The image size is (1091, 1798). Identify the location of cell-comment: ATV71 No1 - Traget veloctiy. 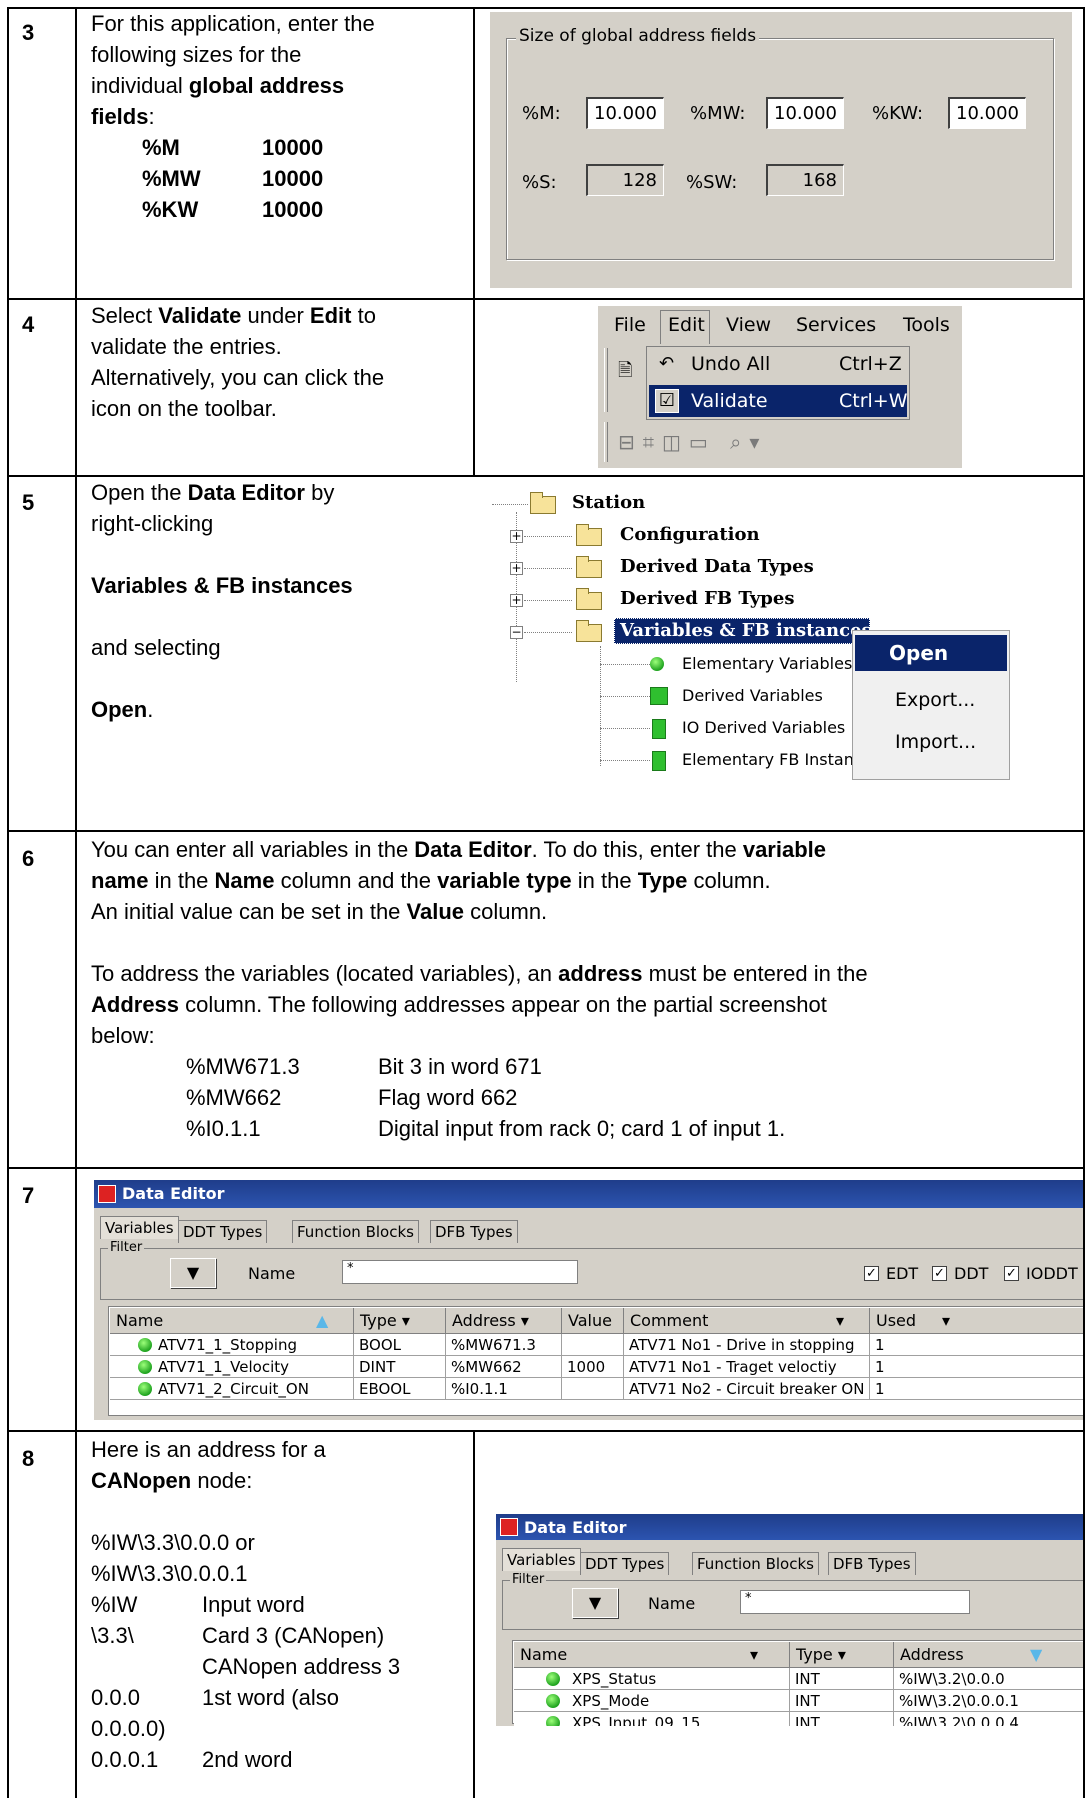
(747, 1367).